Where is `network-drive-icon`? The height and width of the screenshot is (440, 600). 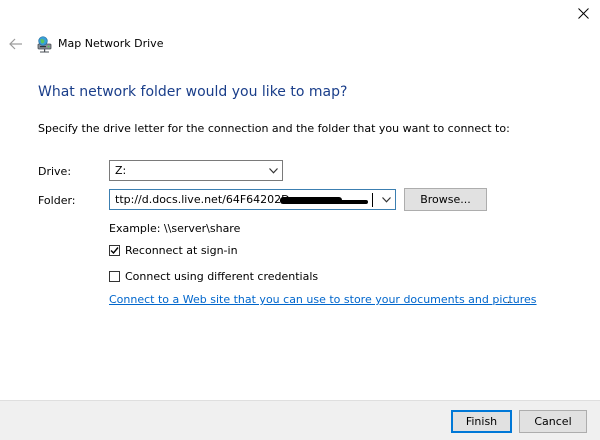
network-drive-icon is located at coordinates (44, 44).